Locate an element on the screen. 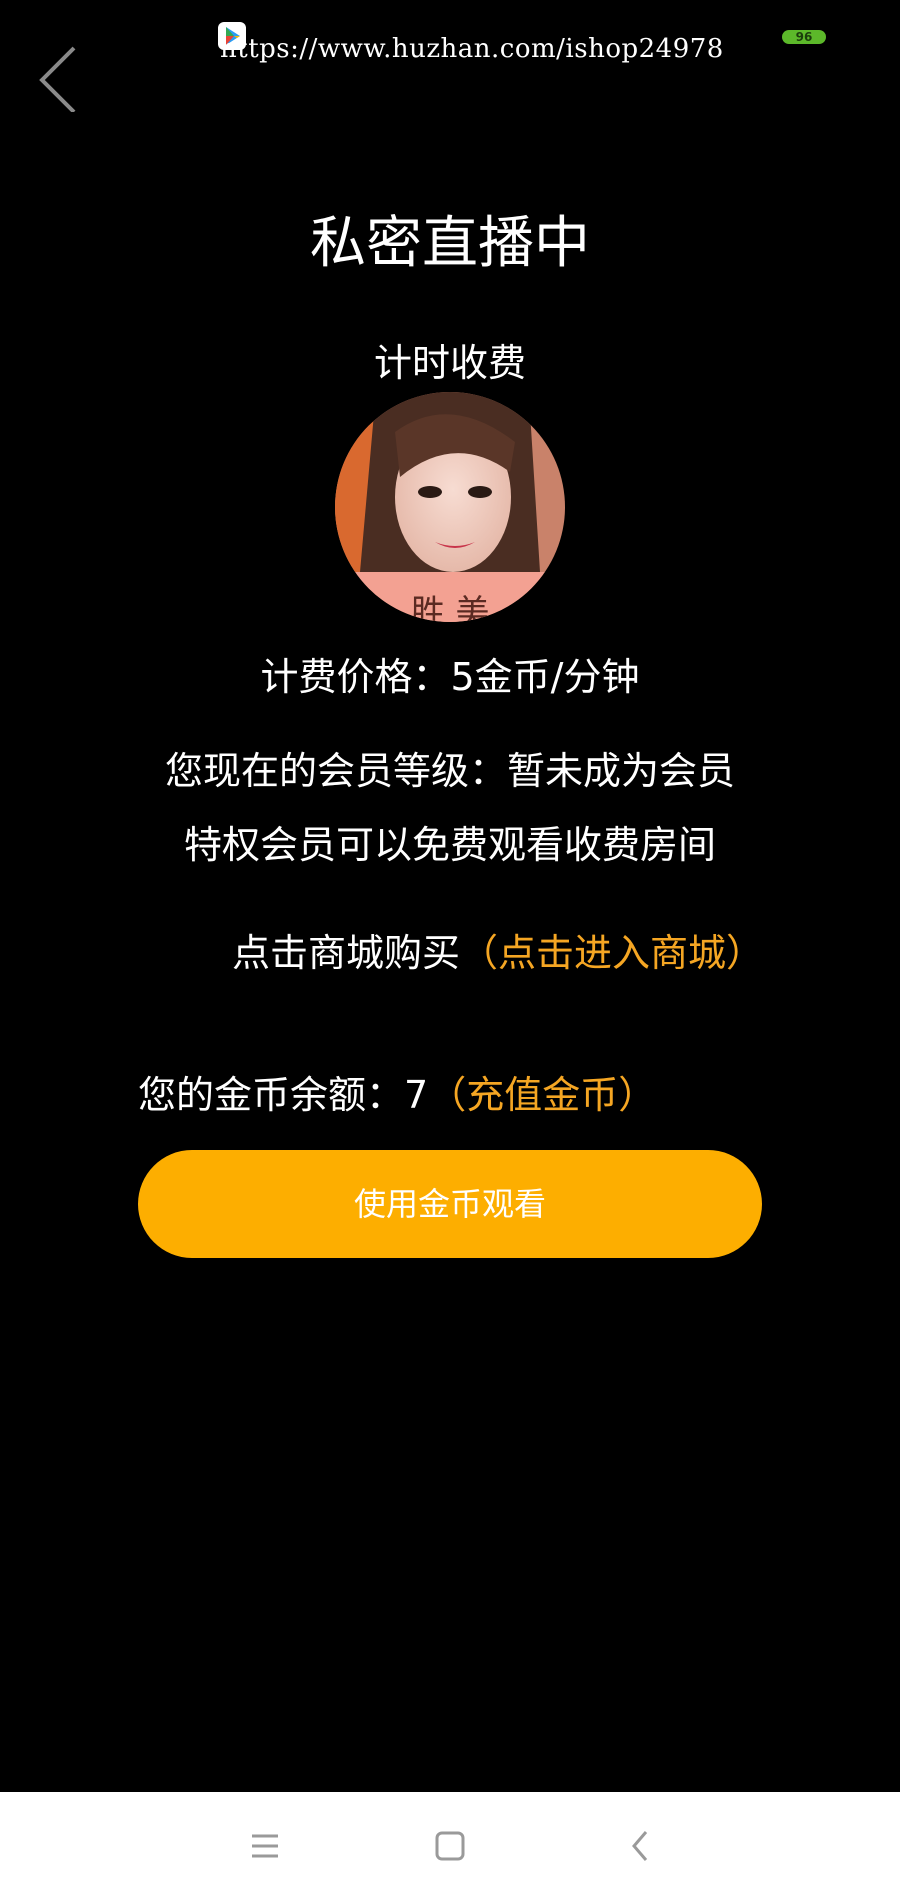 The height and width of the screenshot is (1900, 900). price-line: 计费价格：5金币/分钟 is located at coordinates (450, 677).